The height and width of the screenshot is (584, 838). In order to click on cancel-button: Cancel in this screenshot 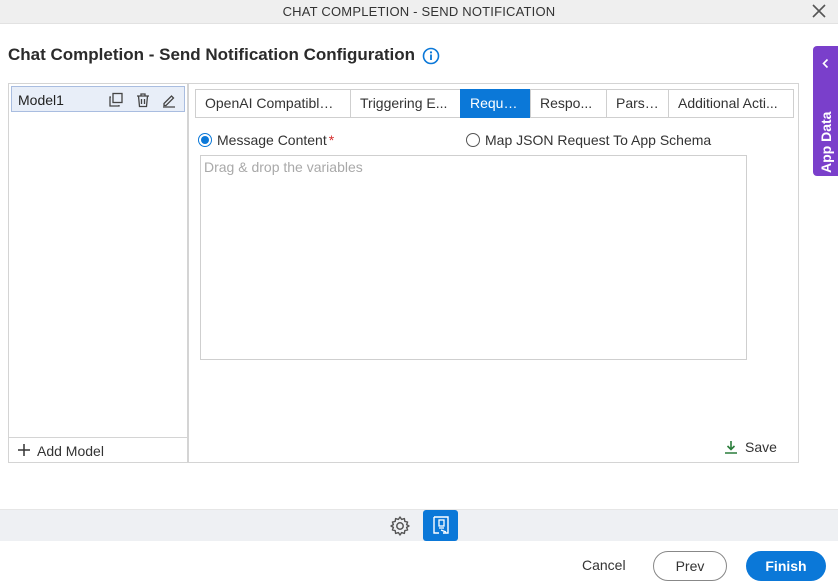, I will do `click(604, 565)`.